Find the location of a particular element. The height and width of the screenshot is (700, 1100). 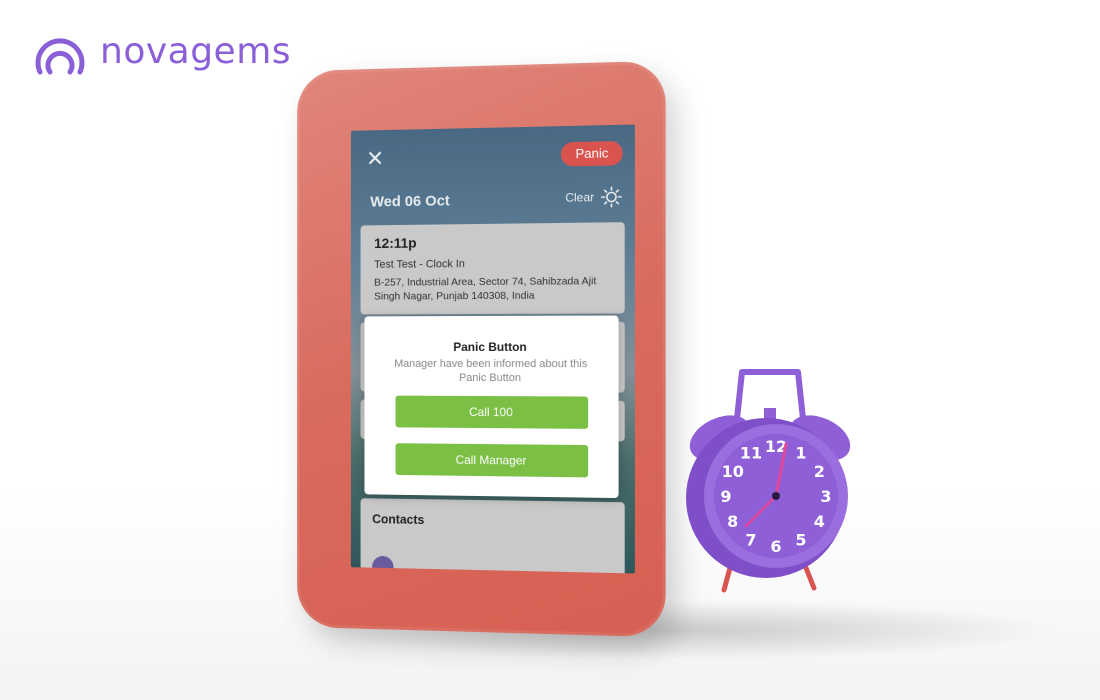

weather-status: Clear is located at coordinates (593, 197).